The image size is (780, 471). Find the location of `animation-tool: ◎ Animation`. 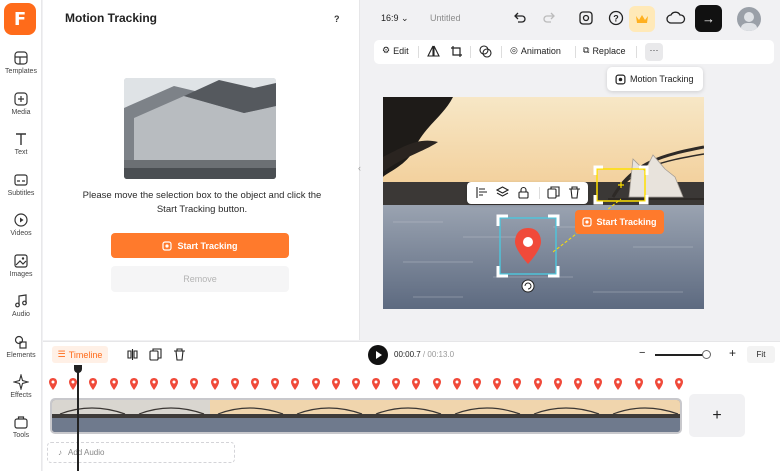

animation-tool: ◎ Animation is located at coordinates (535, 50).